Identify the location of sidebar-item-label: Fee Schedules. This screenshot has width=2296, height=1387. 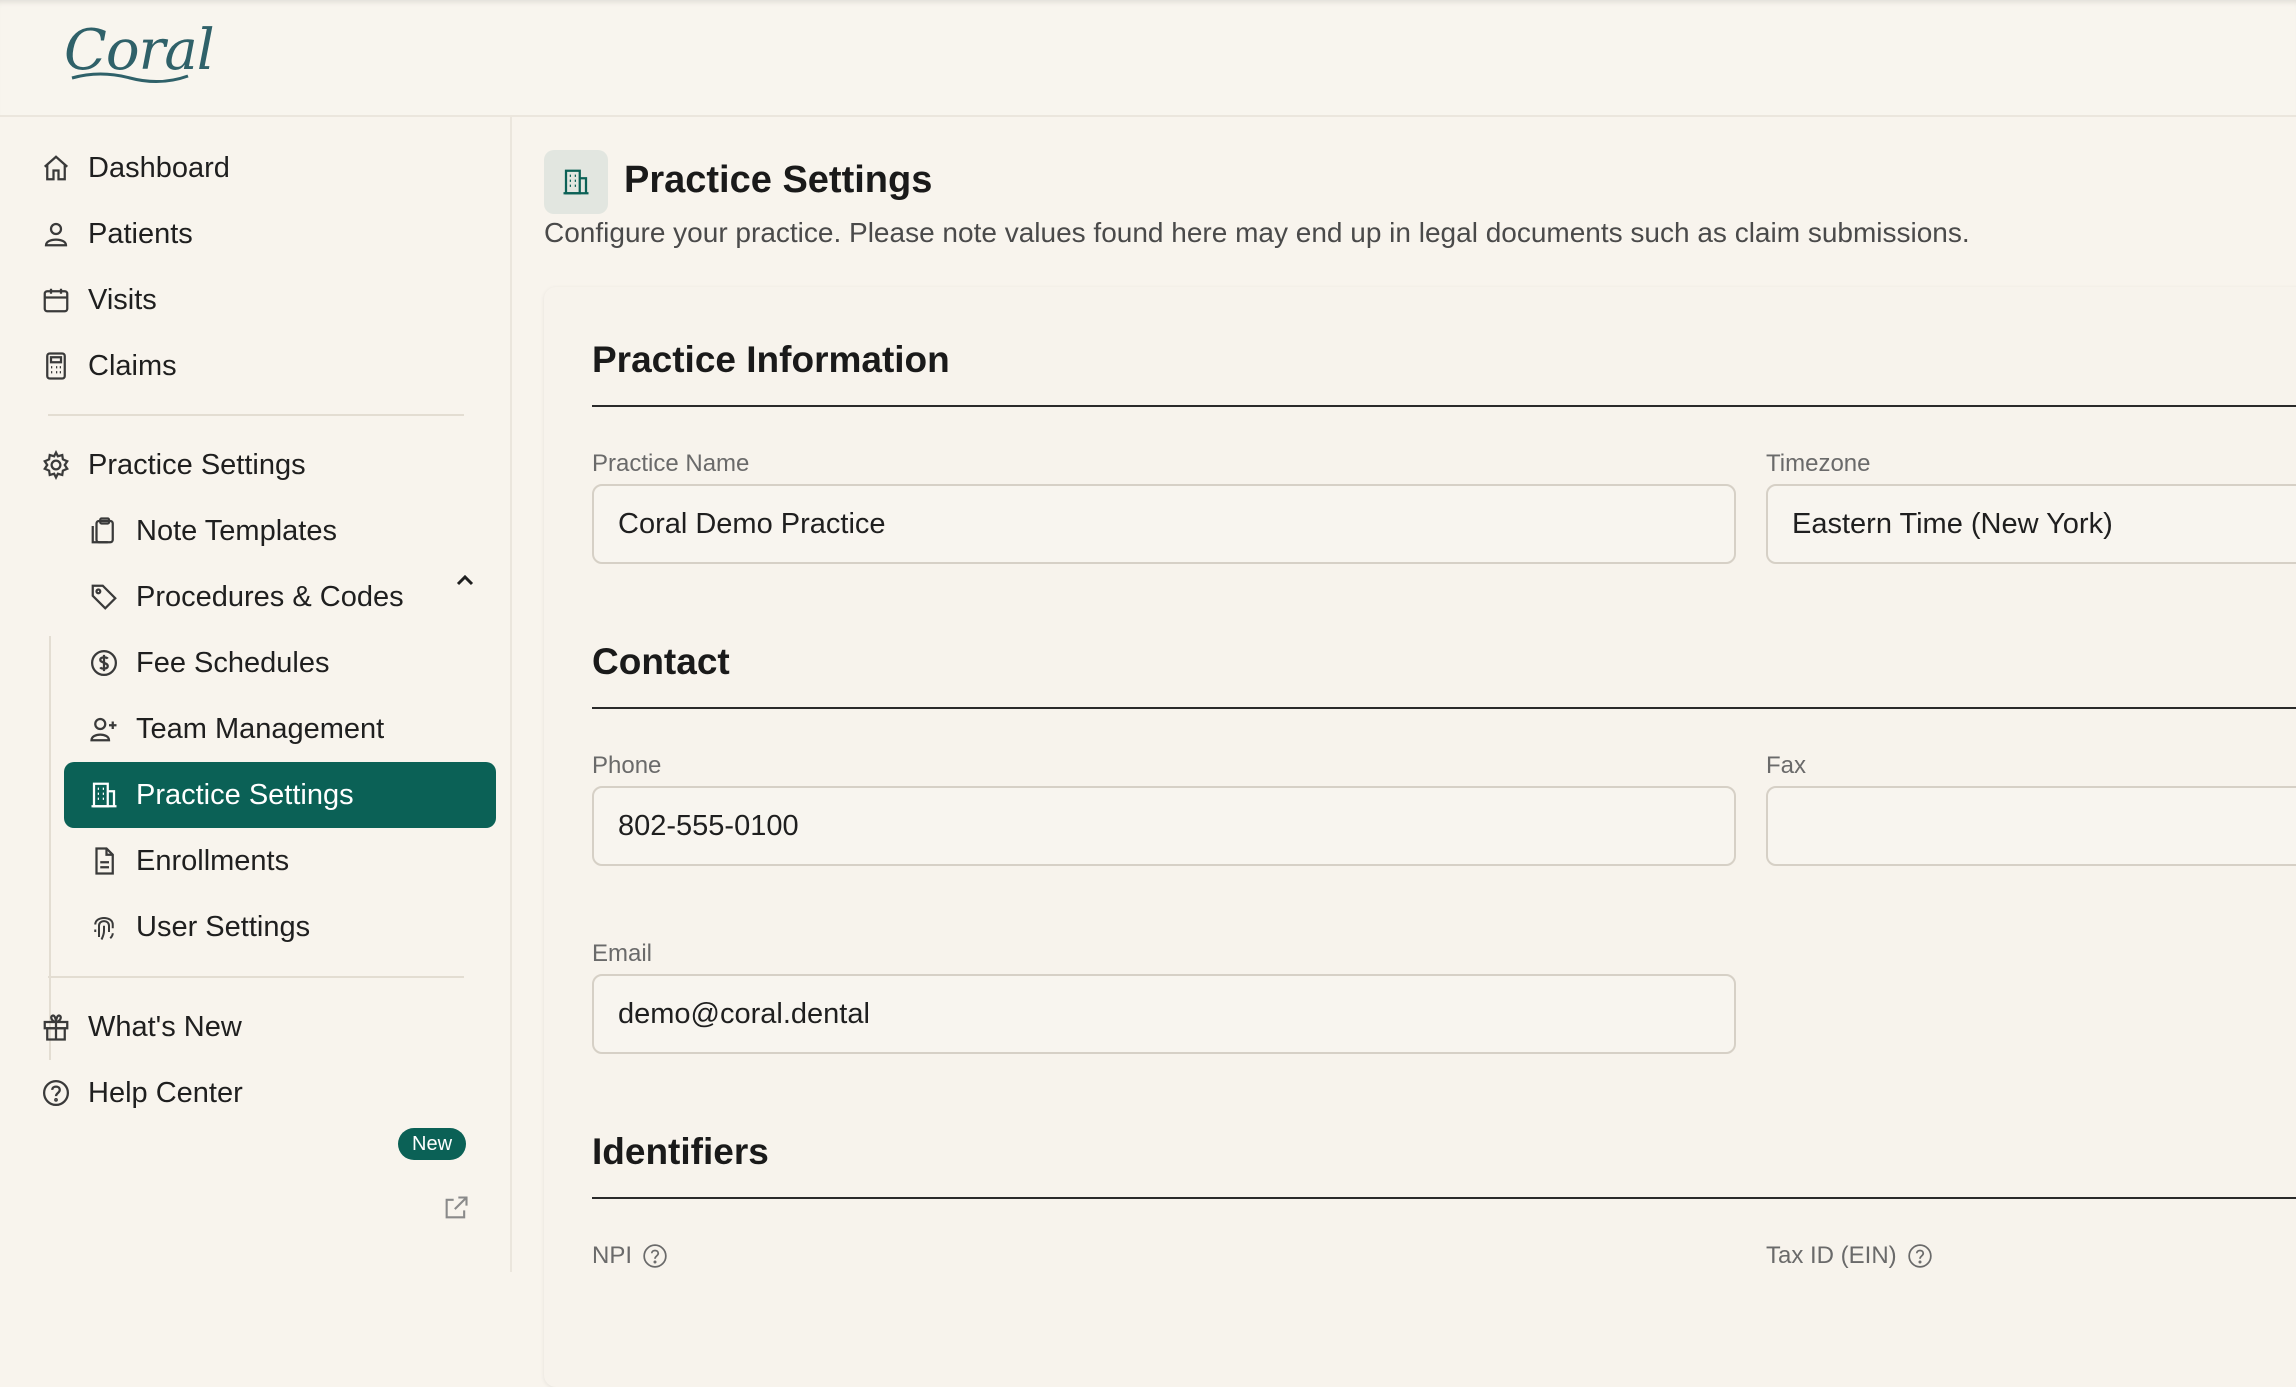
(233, 662).